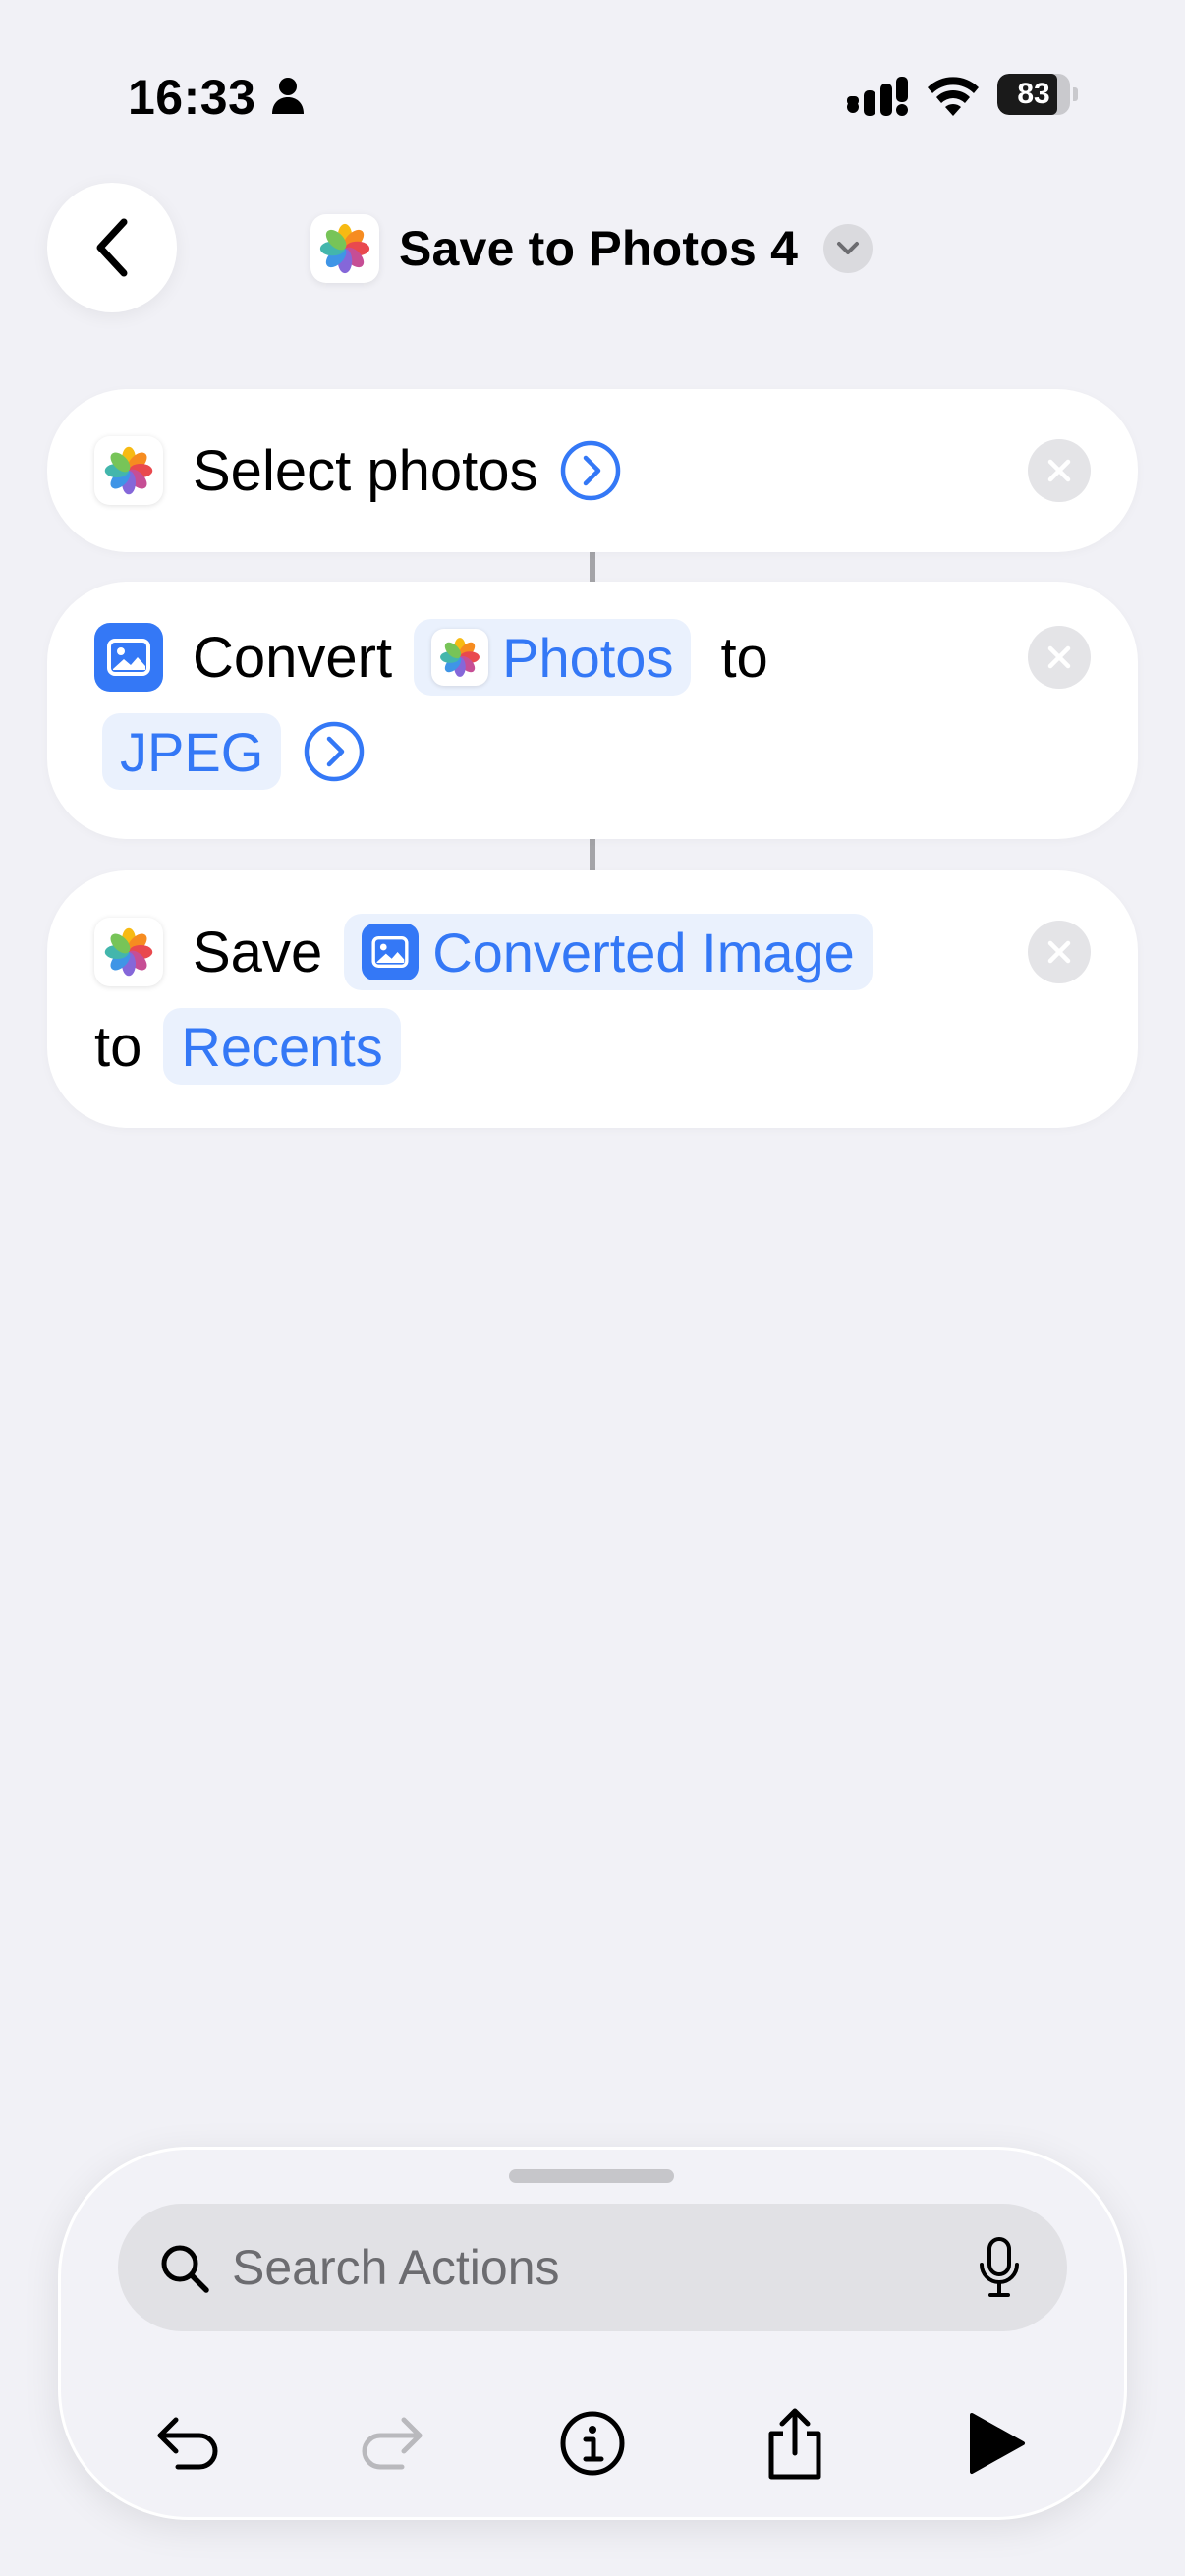  I want to click on page-title: Save to Photos 4, so click(599, 248).